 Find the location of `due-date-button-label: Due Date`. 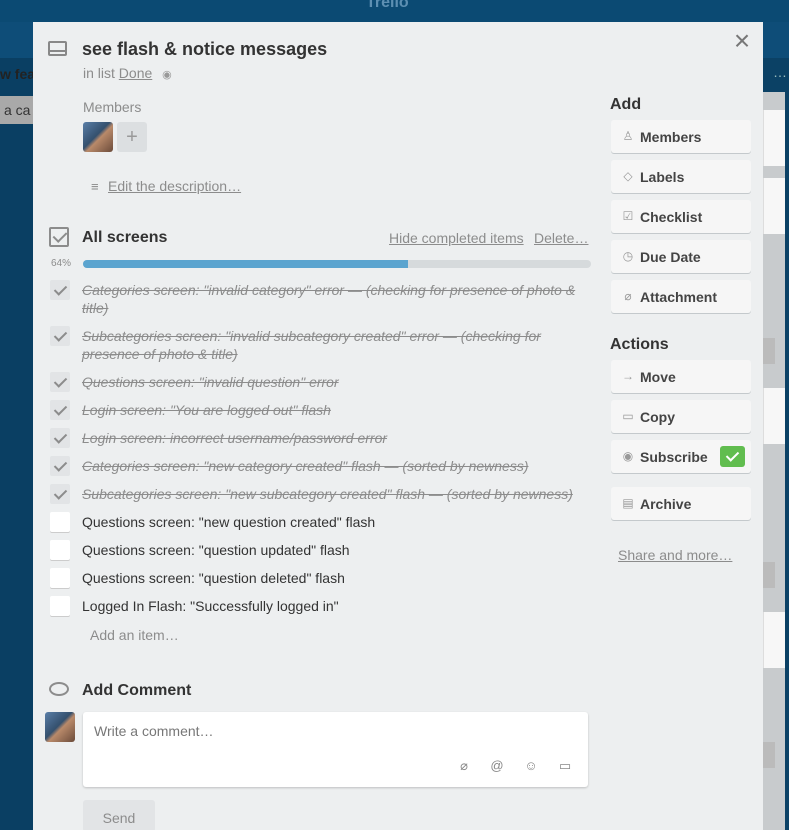

due-date-button-label: Due Date is located at coordinates (670, 257).